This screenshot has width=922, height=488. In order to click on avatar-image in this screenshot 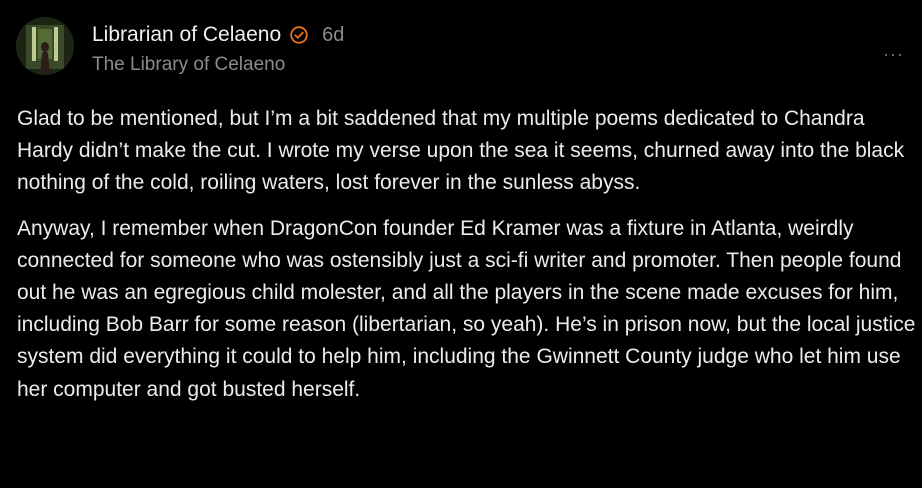, I will do `click(45, 46)`.